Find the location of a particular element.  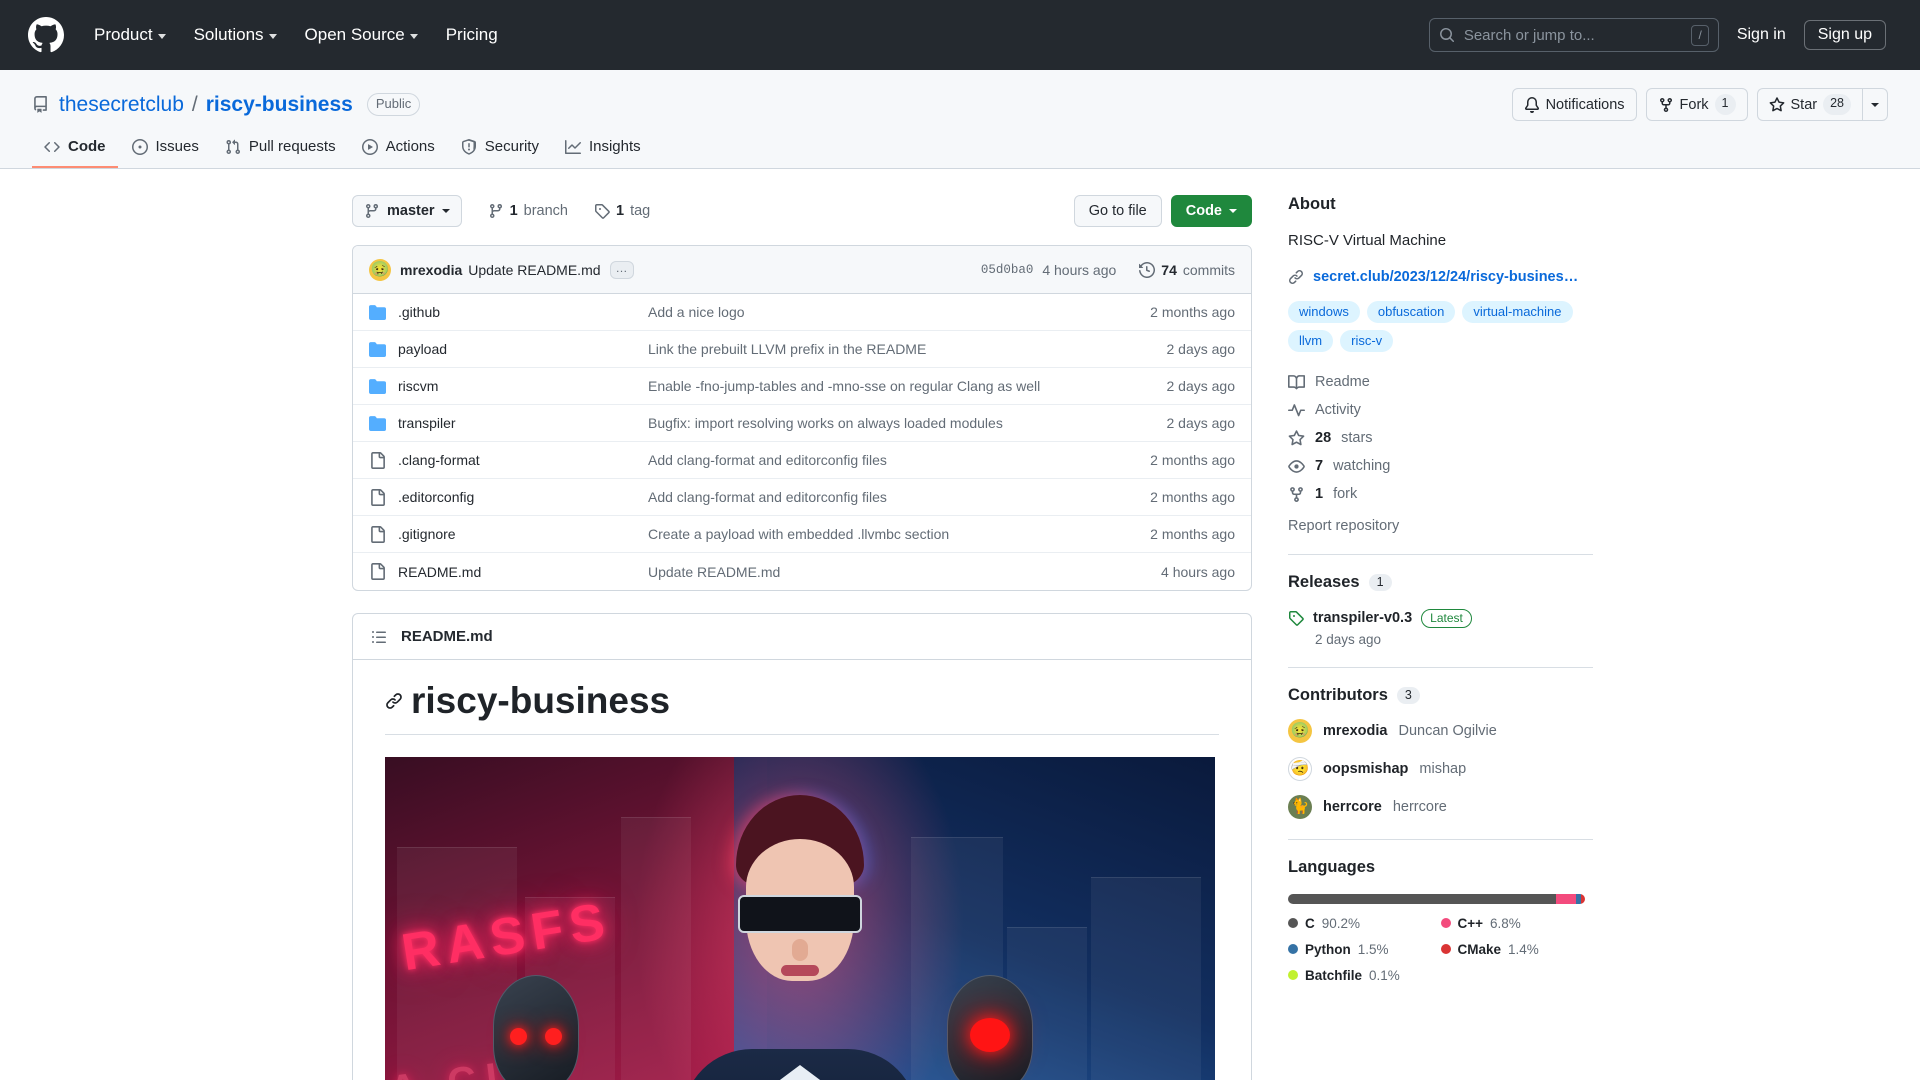

table-row: .github Add a nice logo 2 months ago is located at coordinates (802, 312).